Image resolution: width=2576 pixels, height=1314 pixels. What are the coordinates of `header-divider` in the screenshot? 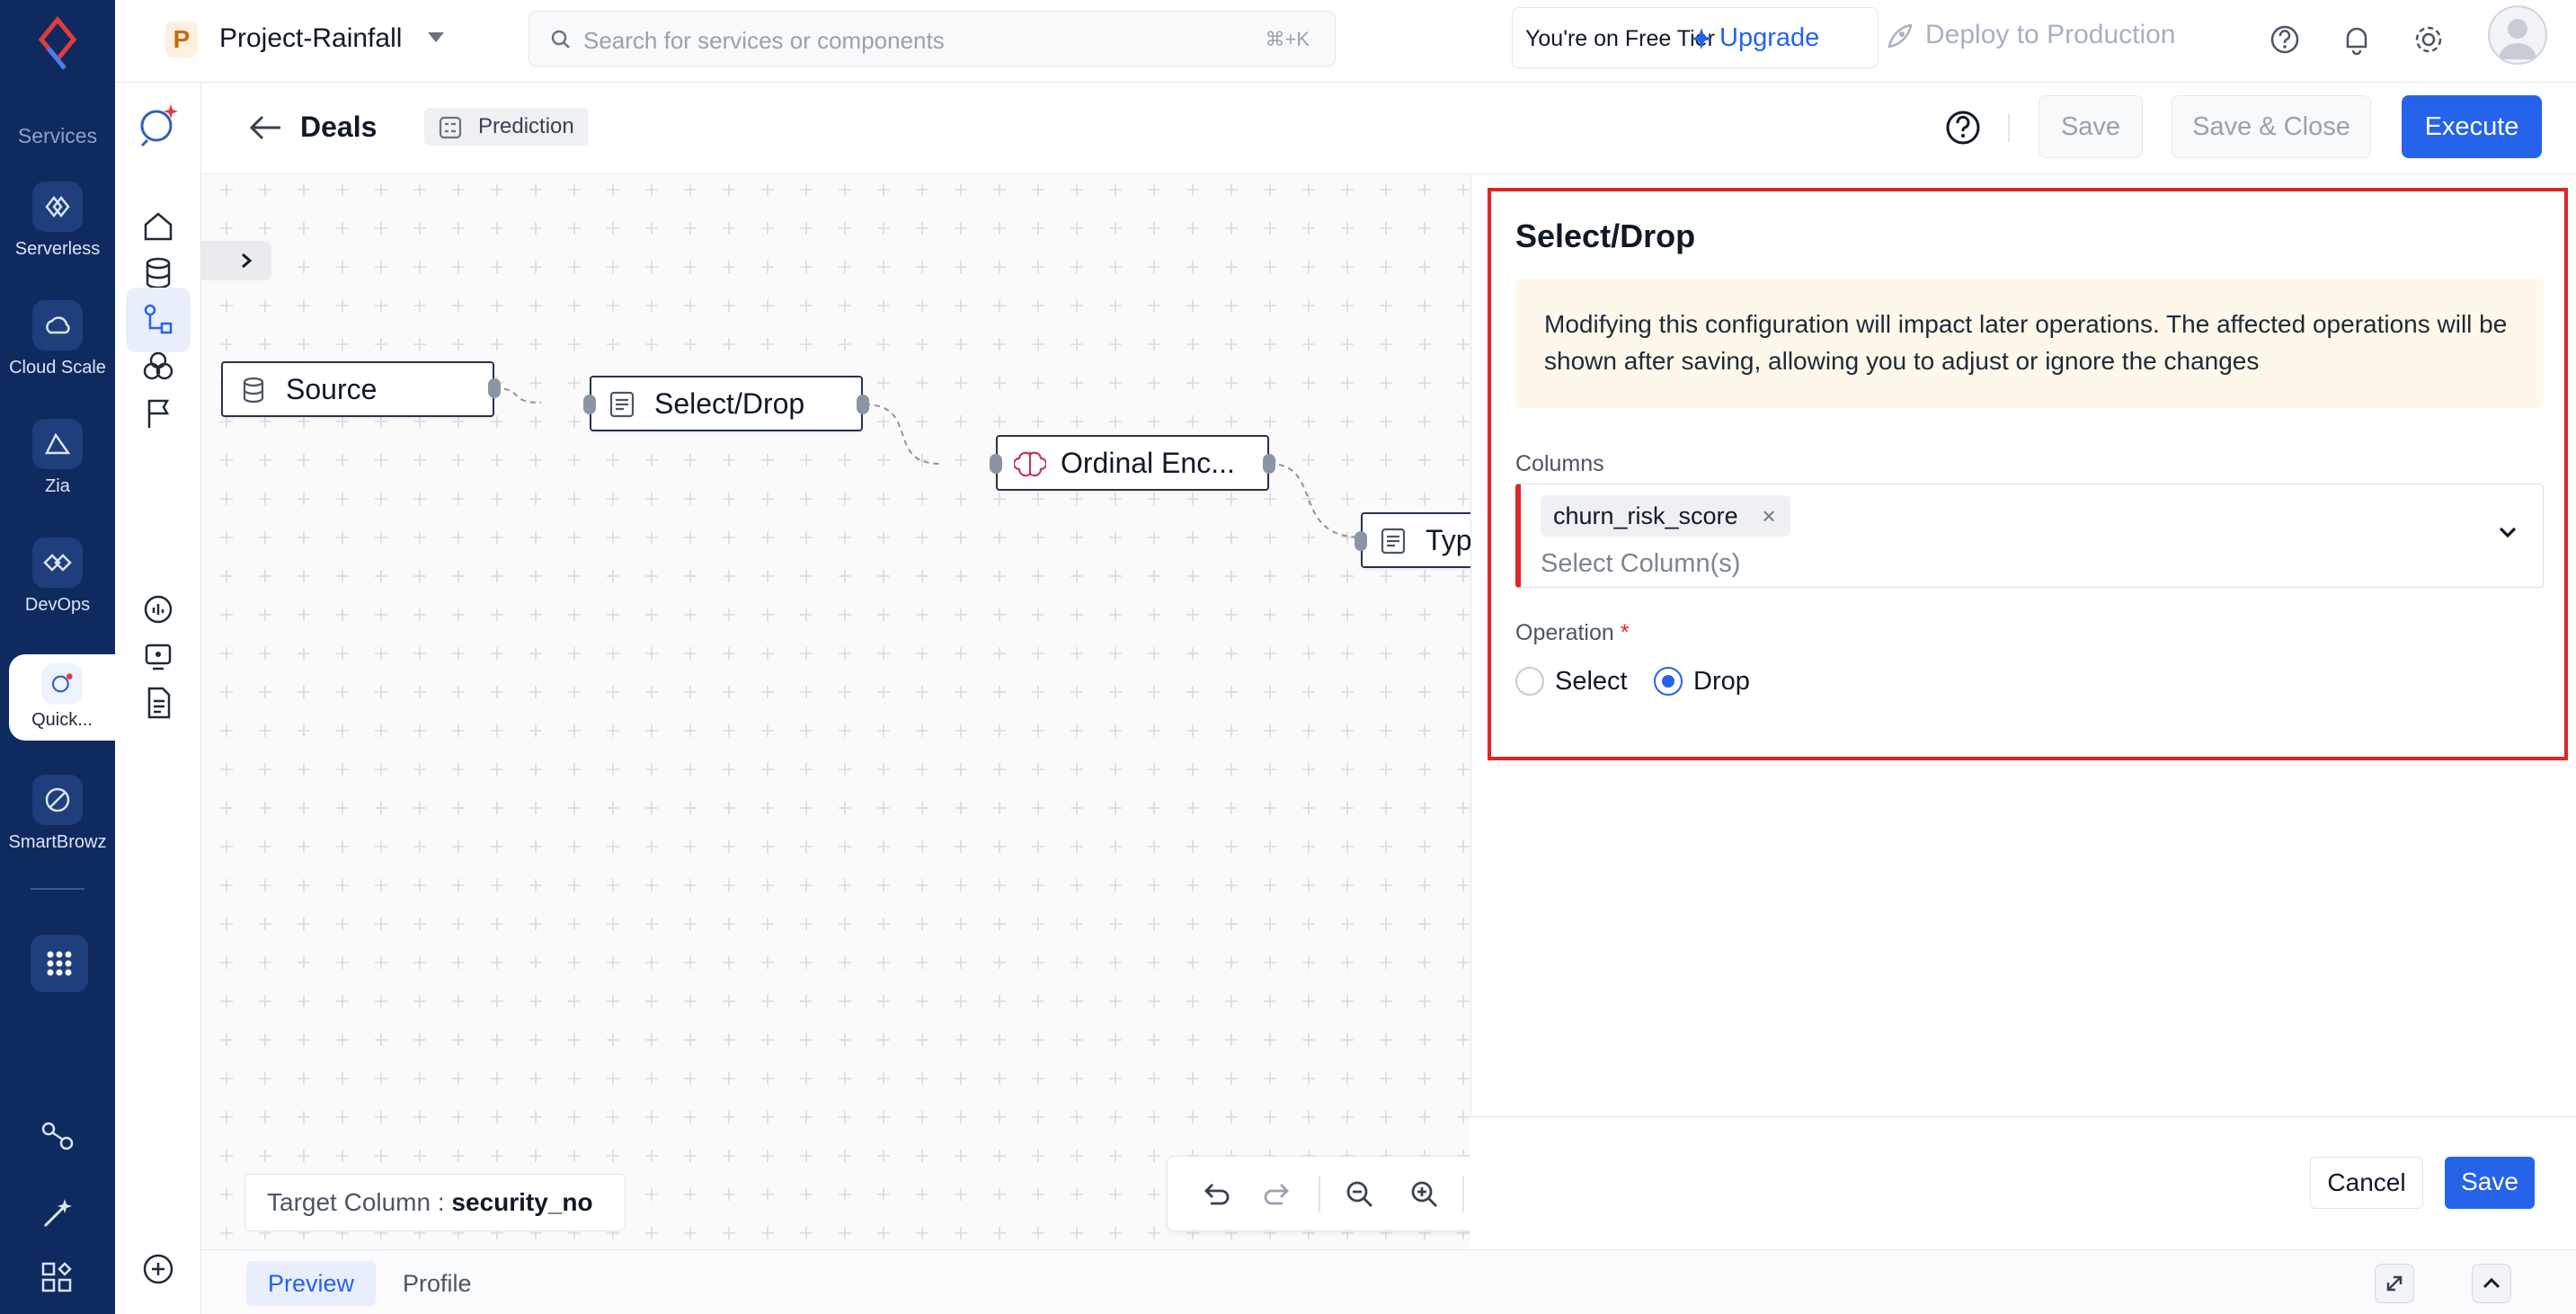 It's located at (2009, 128).